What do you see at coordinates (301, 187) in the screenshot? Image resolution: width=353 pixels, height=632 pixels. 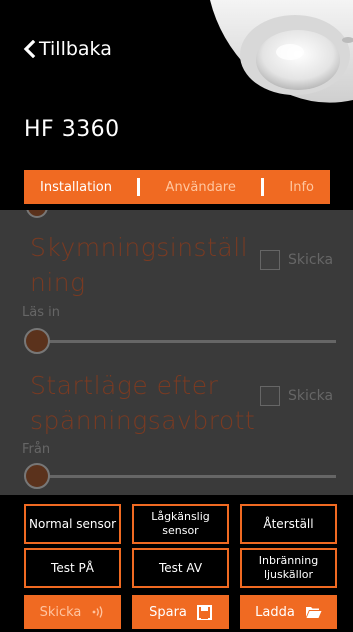 I see `tab-info: Info` at bounding box center [301, 187].